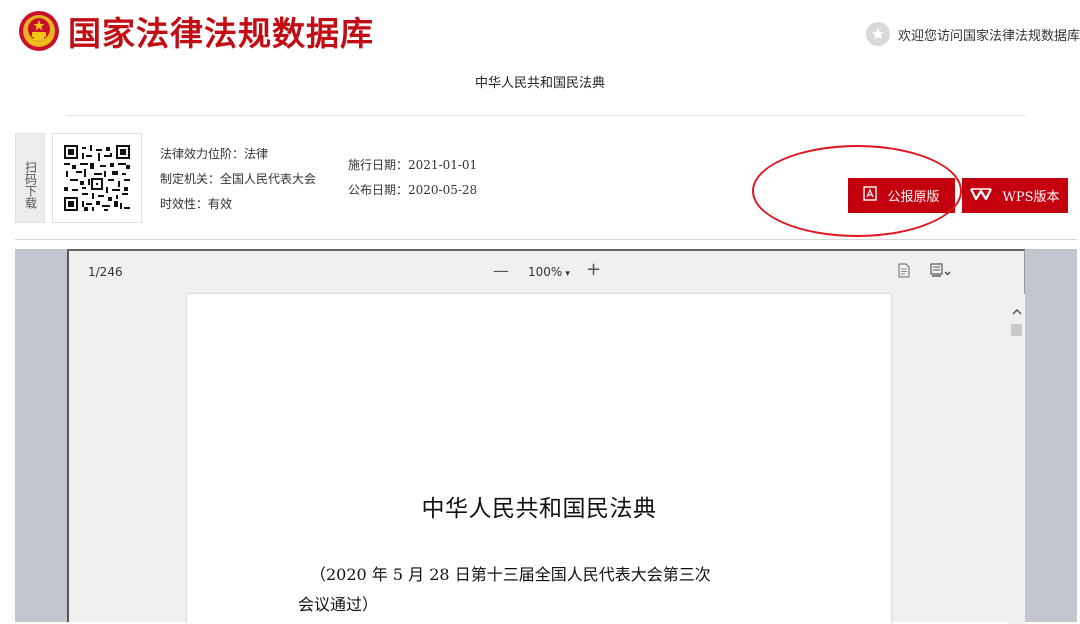 This screenshot has height=624, width=1080. I want to click on wps-version-button: WPS版本, so click(1015, 195).